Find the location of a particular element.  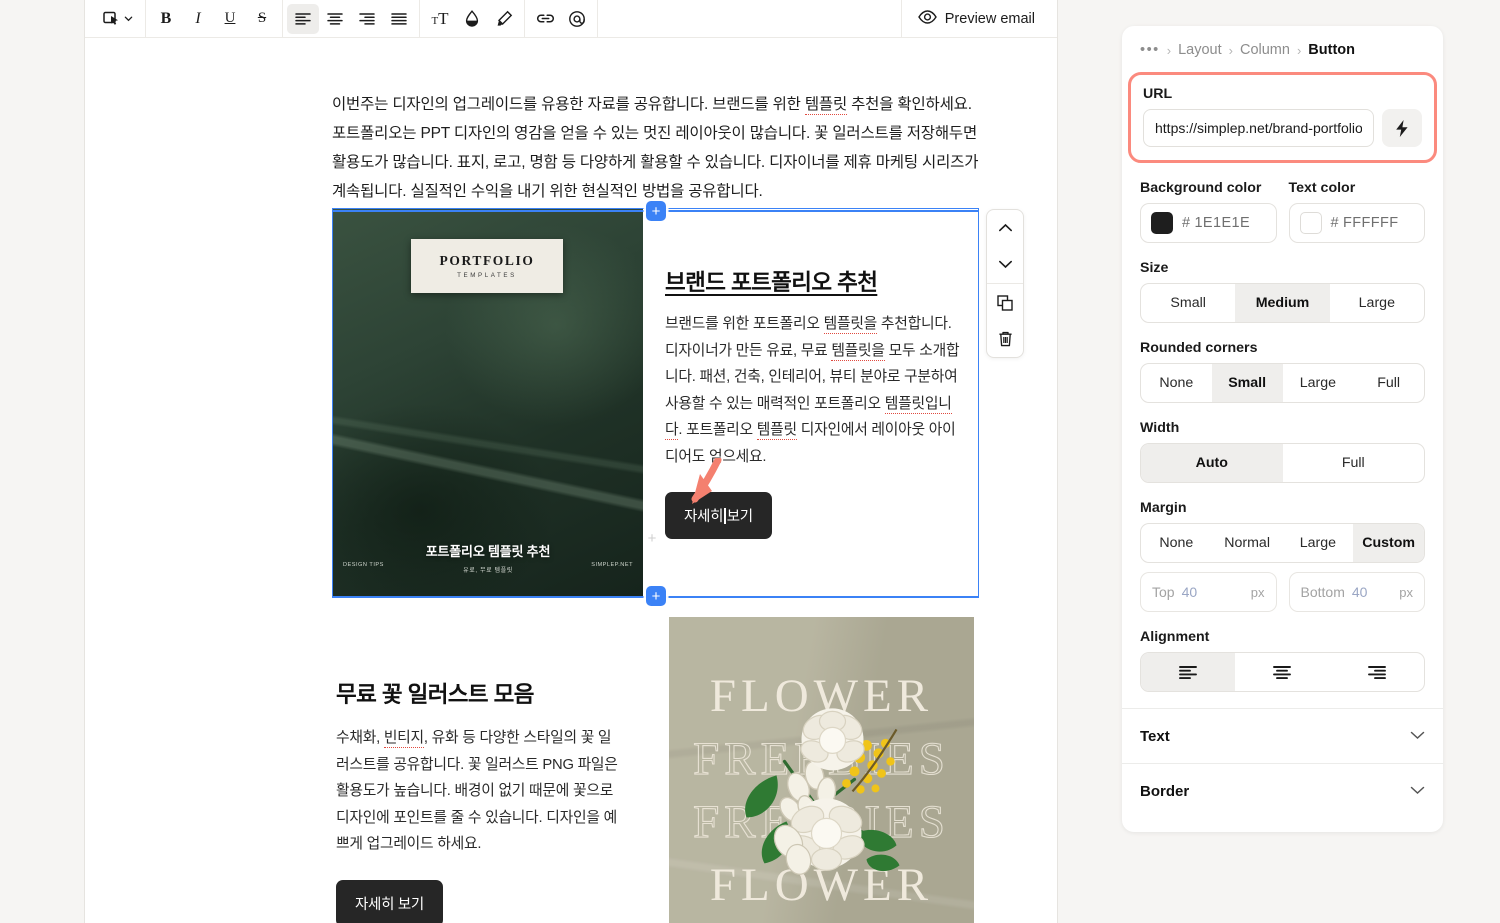

margin-bottom-field: Bottom 40 px is located at coordinates (1356, 592).